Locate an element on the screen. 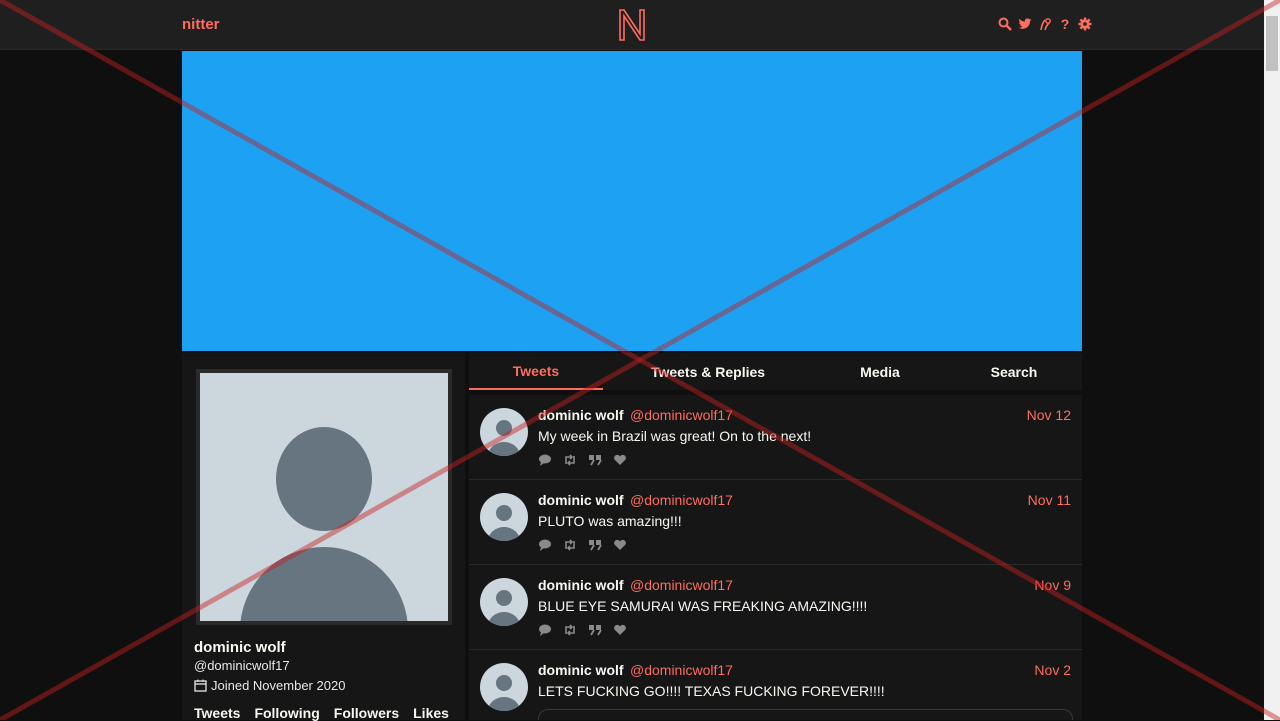 This screenshot has height=721, width=1280. profile-handle: @dominicwolf17 is located at coordinates (242, 665).